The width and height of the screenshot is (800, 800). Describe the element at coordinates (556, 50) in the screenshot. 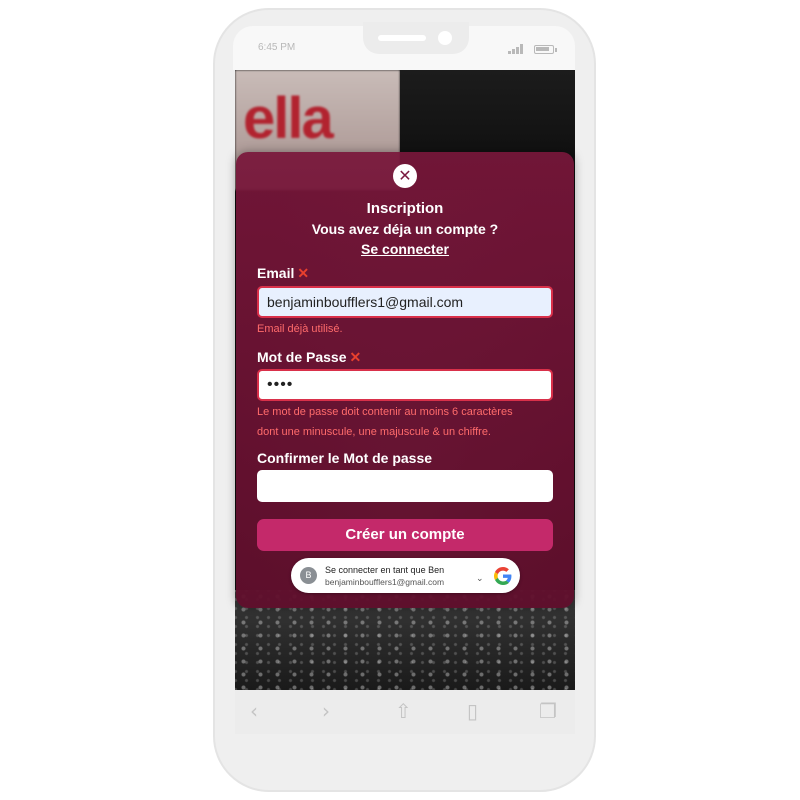

I see `battery-tip` at that location.